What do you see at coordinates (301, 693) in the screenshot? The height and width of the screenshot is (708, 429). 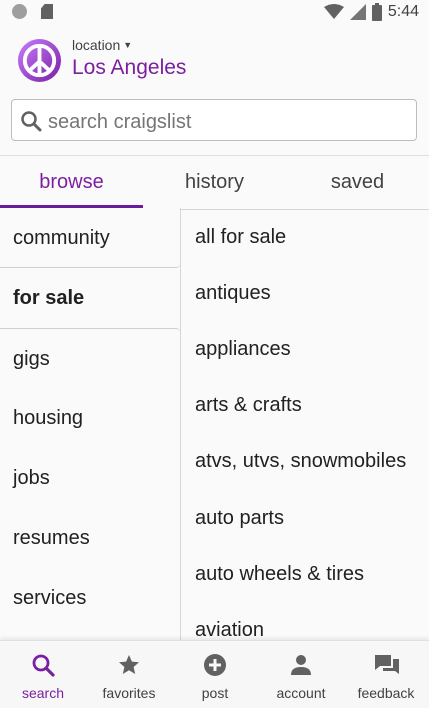 I see `nav-account-label: account` at bounding box center [301, 693].